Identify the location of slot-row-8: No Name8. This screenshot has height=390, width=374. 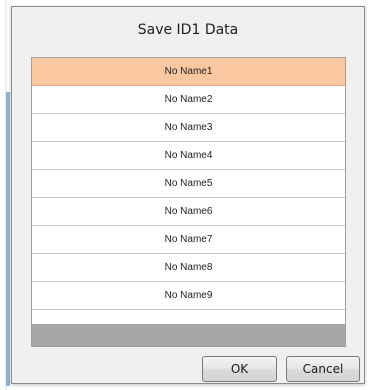
(188, 268).